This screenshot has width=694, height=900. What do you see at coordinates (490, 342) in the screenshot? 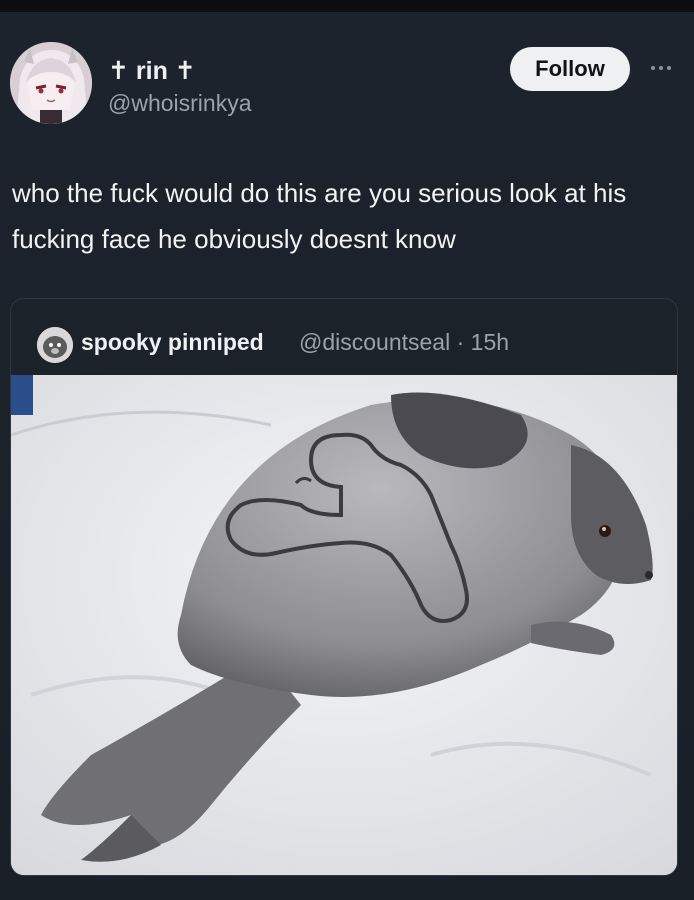
I see `quoted-post-time: 15h` at bounding box center [490, 342].